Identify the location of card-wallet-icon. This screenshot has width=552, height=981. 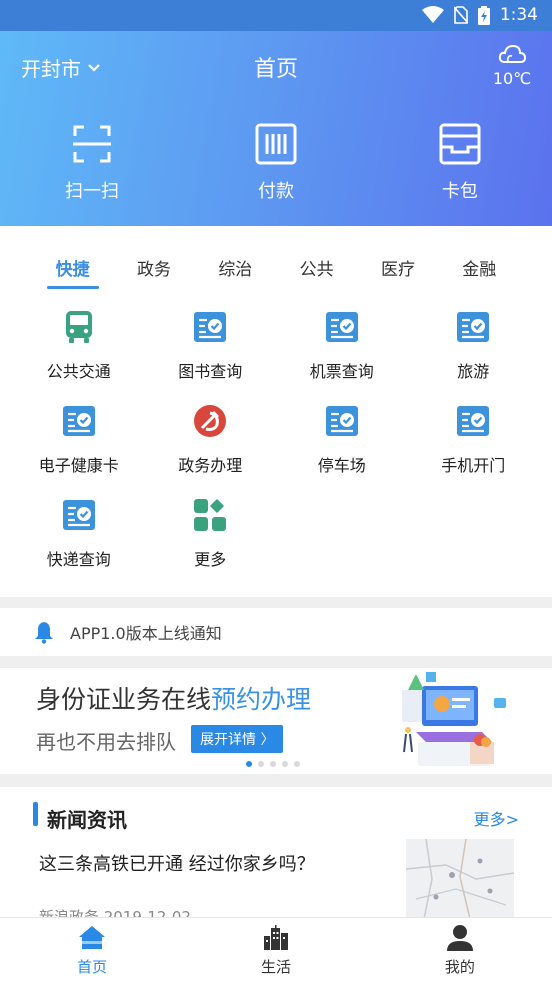
(460, 144).